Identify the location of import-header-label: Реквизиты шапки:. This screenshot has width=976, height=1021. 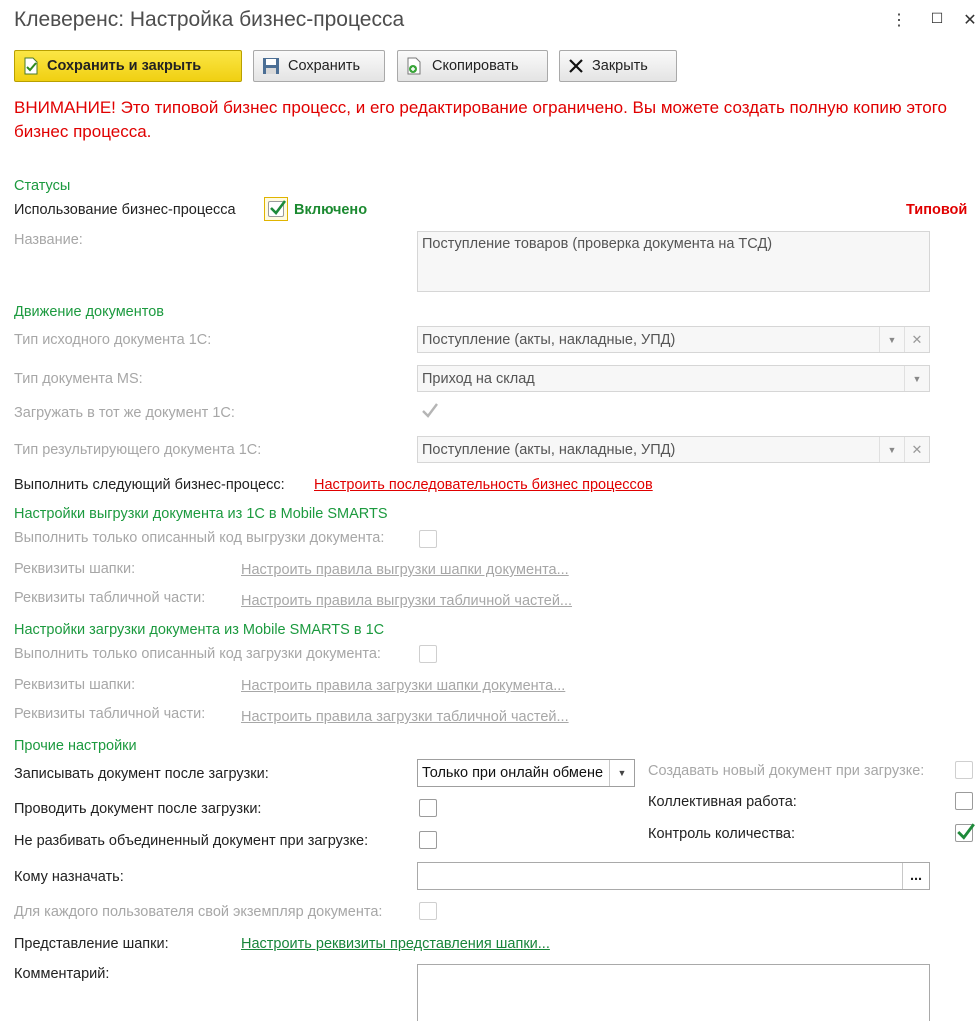
(75, 685).